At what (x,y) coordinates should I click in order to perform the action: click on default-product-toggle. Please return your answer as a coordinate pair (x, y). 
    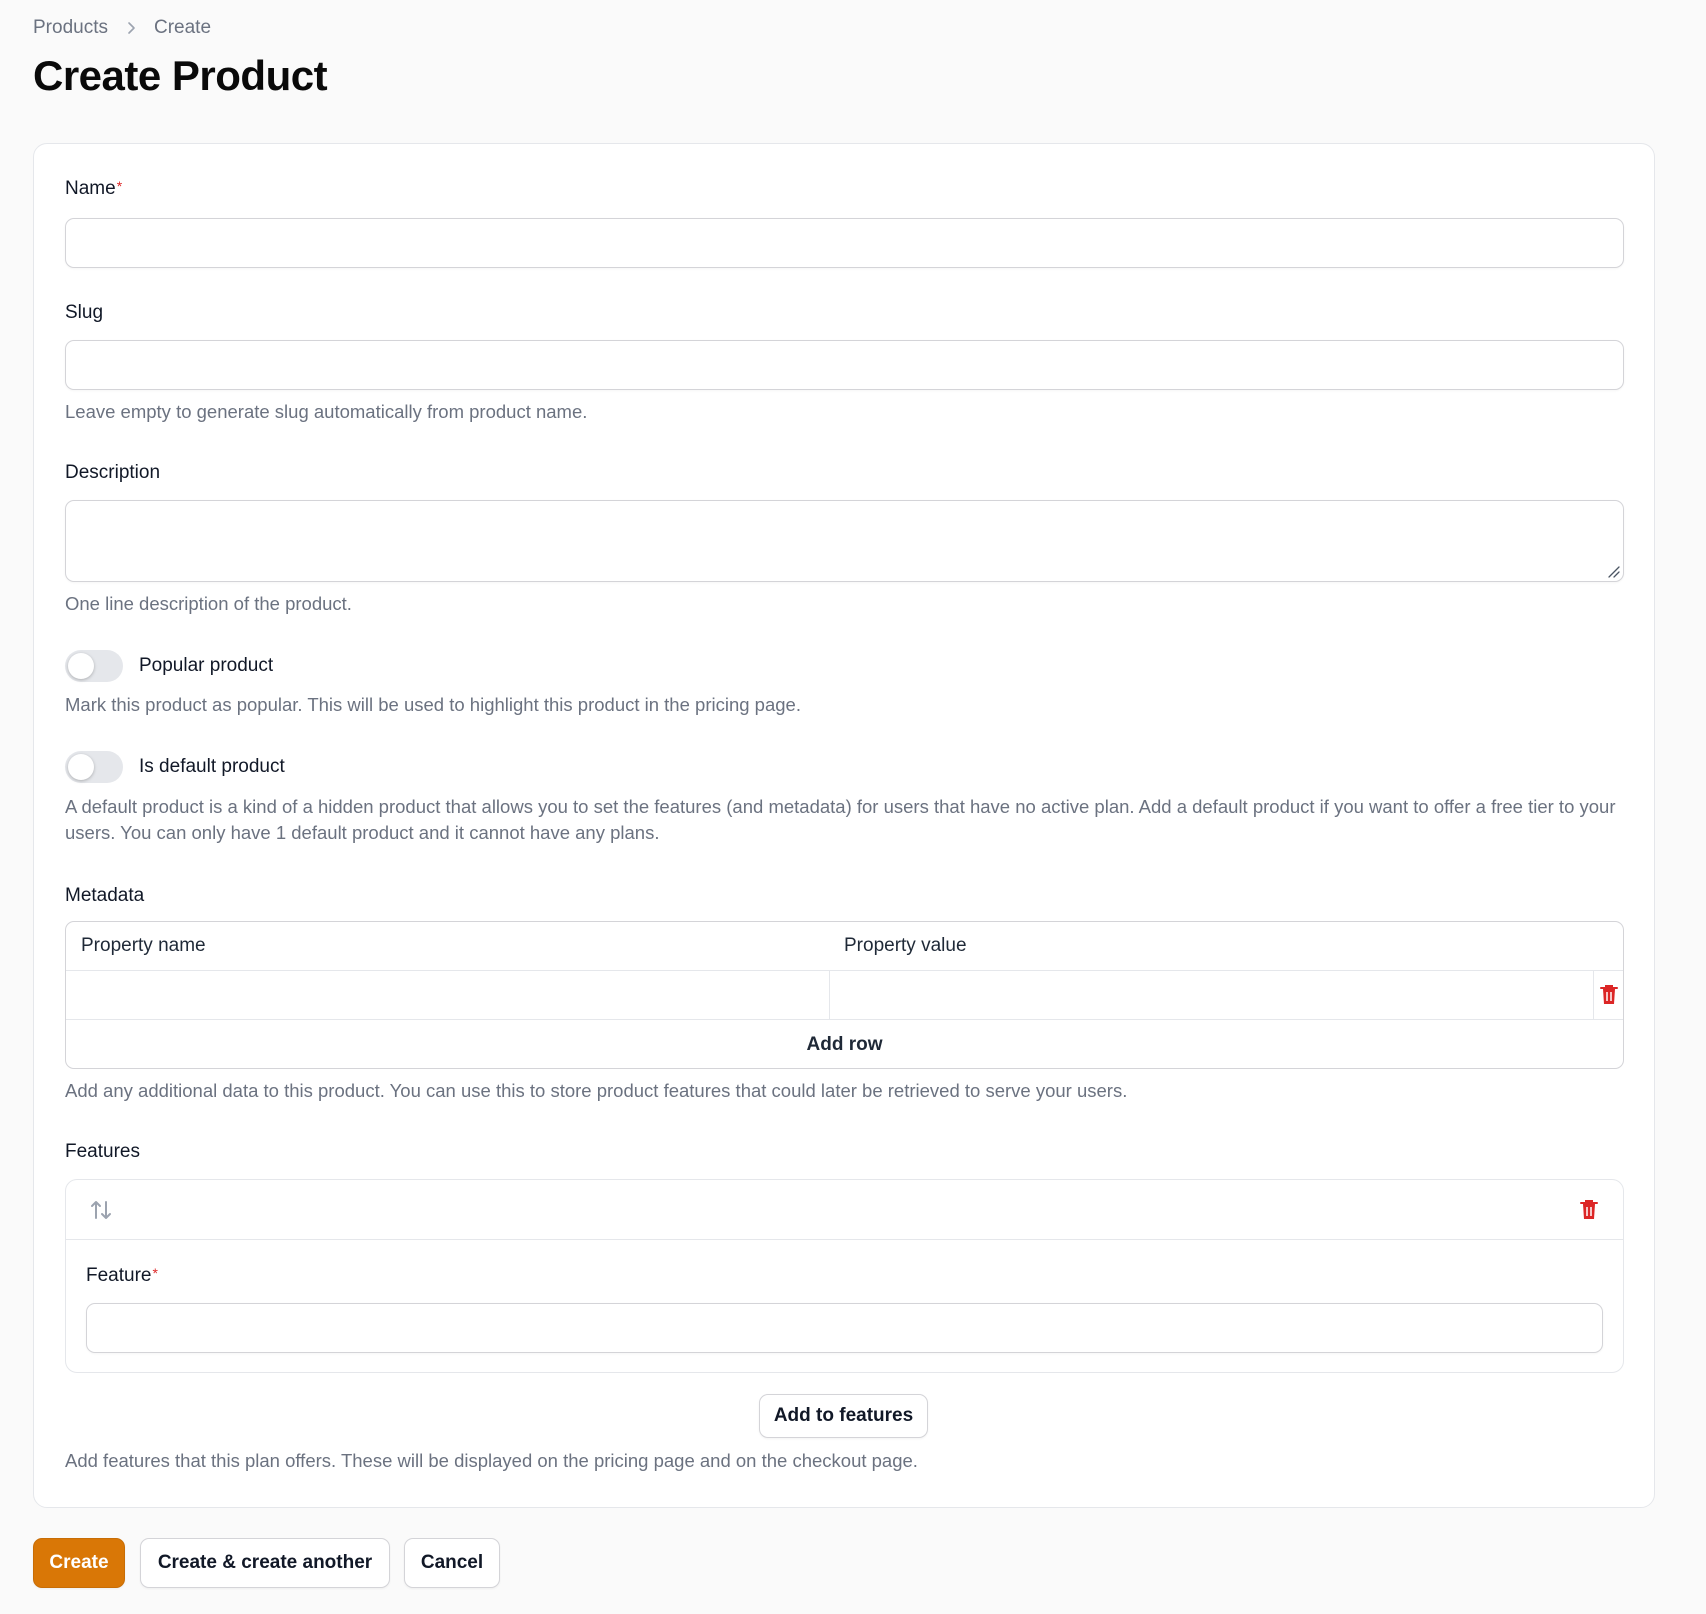
    Looking at the image, I should click on (94, 767).